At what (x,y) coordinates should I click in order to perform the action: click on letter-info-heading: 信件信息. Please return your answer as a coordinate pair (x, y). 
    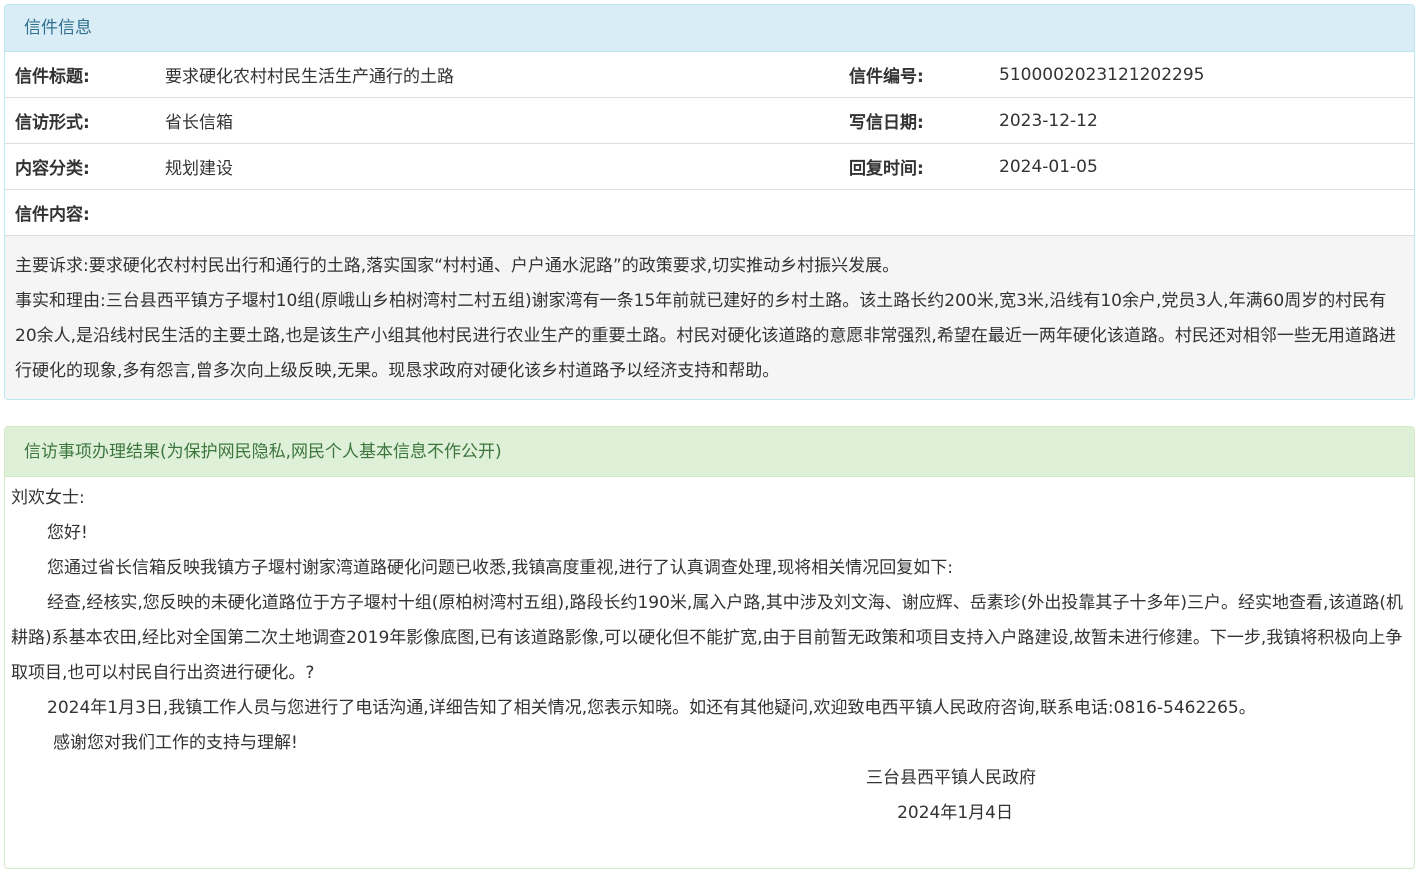
    Looking at the image, I should click on (709, 28).